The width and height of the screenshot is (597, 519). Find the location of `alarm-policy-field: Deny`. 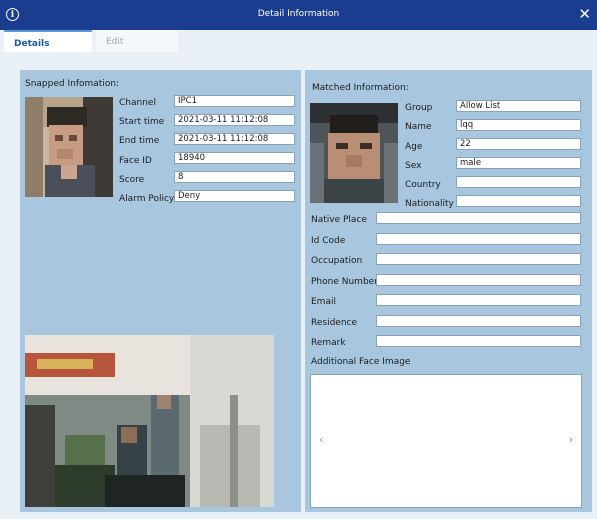

alarm-policy-field: Deny is located at coordinates (234, 196).